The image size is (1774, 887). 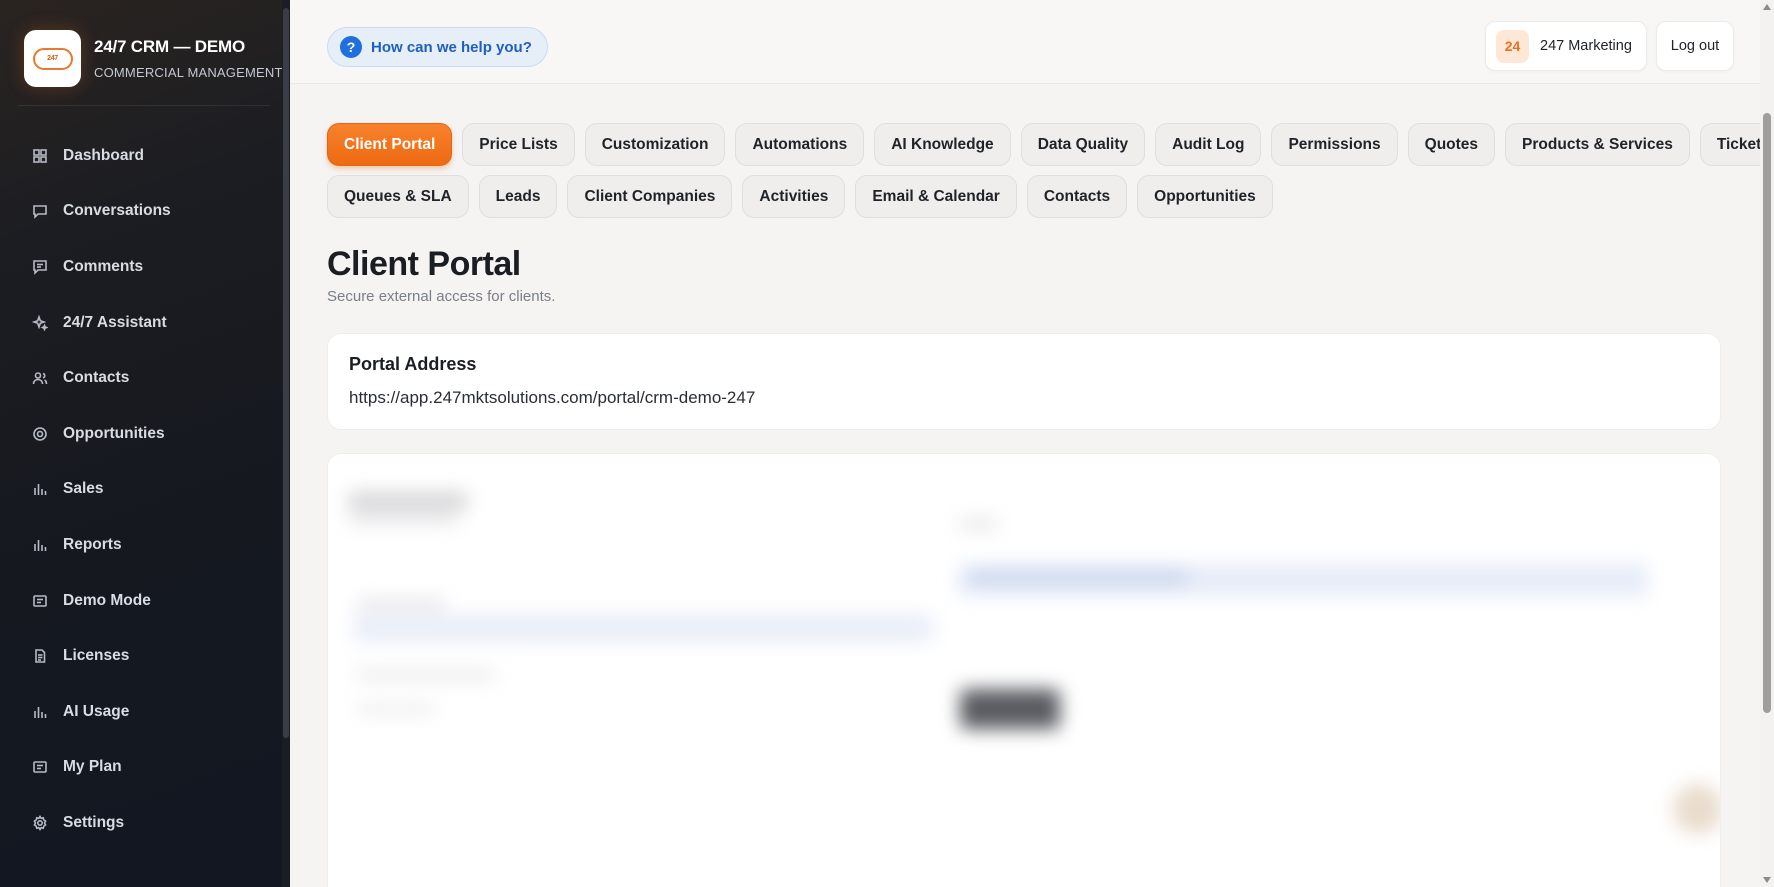 I want to click on sidebar-item-opportunities: Opportunities, so click(x=141, y=434).